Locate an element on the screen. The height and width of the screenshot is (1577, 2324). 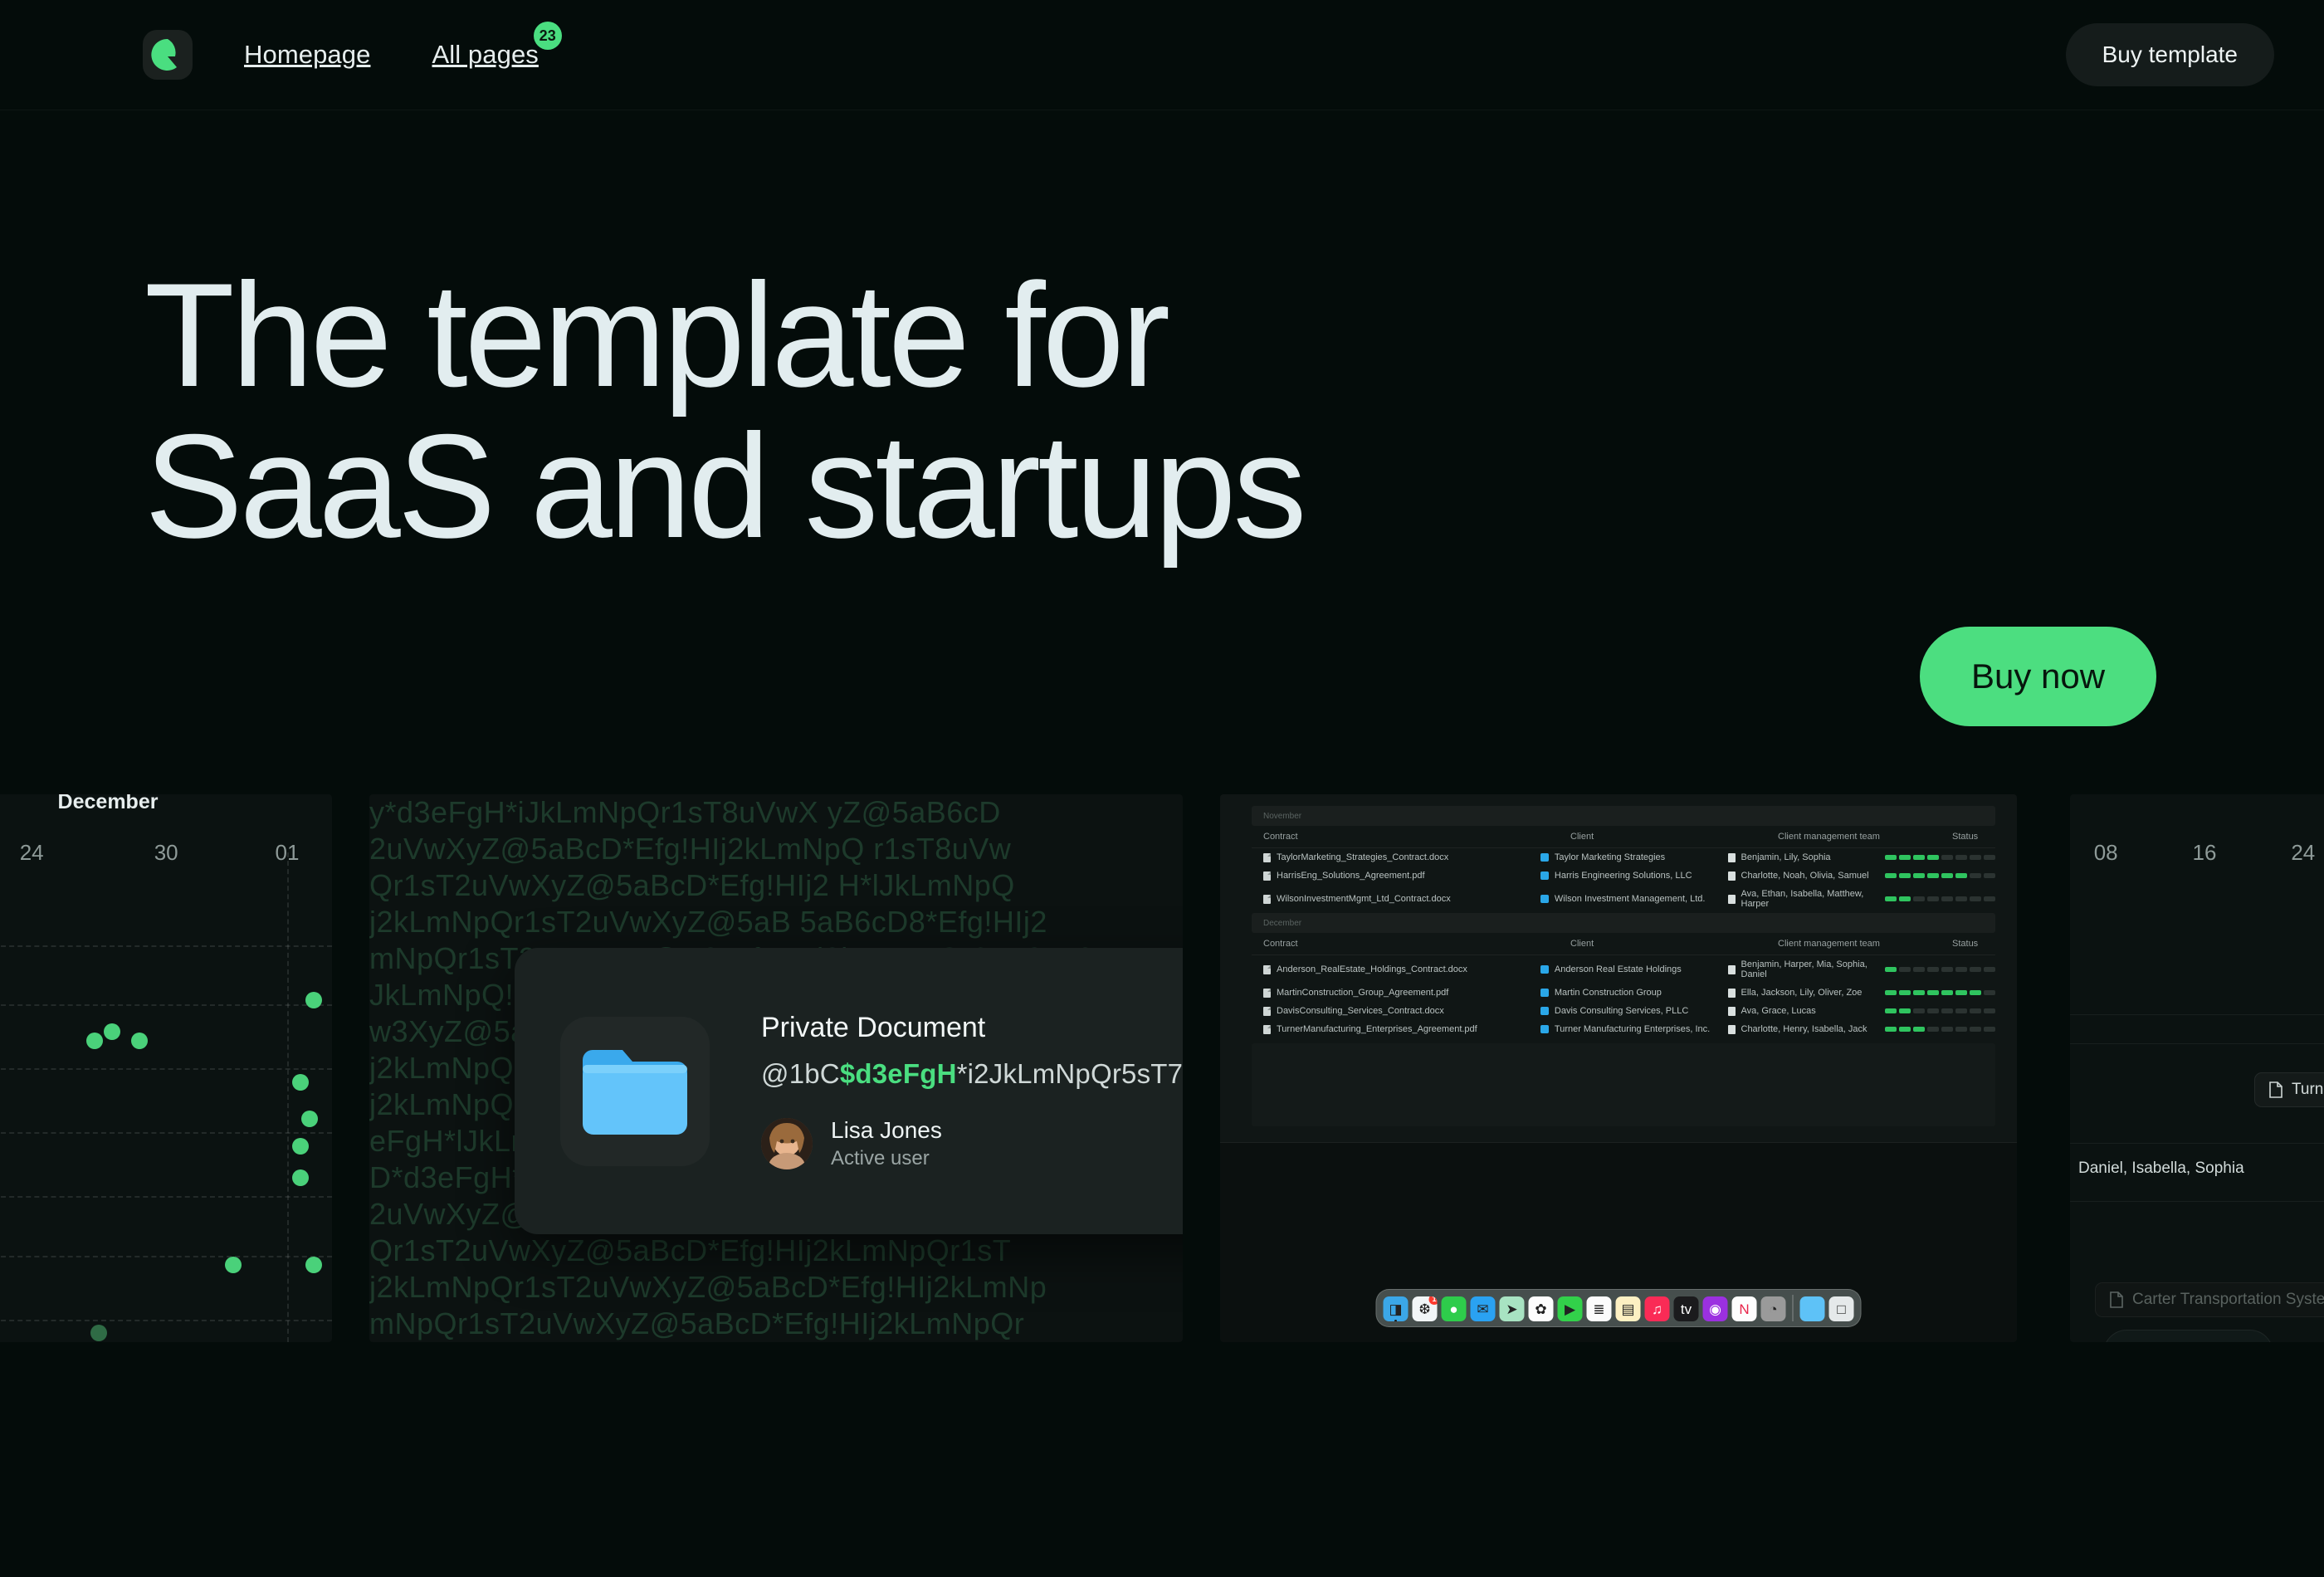
cell-client: Taylor Marketing Strategies is located at coordinates (1634, 857).